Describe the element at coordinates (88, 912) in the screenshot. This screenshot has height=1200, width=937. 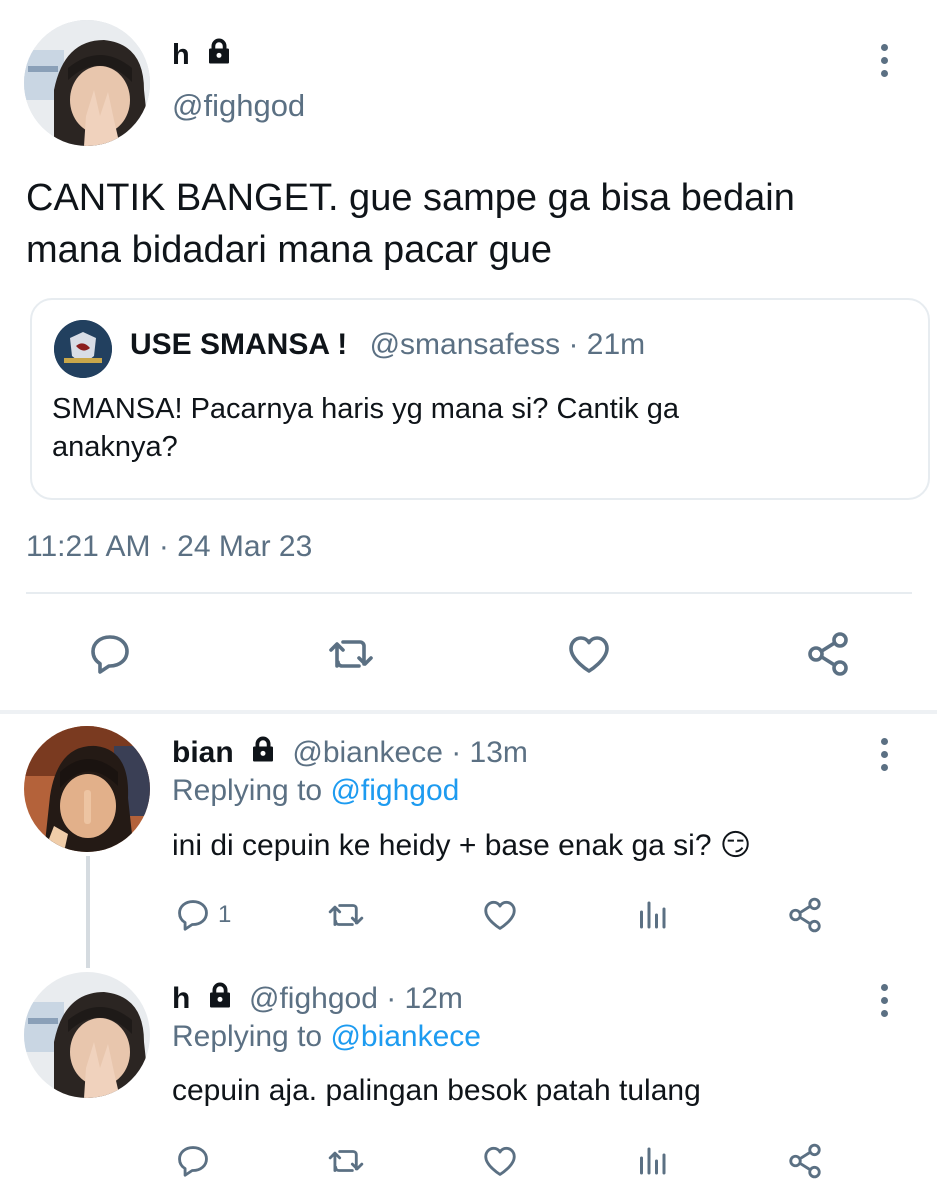
I see `thread-connector` at that location.